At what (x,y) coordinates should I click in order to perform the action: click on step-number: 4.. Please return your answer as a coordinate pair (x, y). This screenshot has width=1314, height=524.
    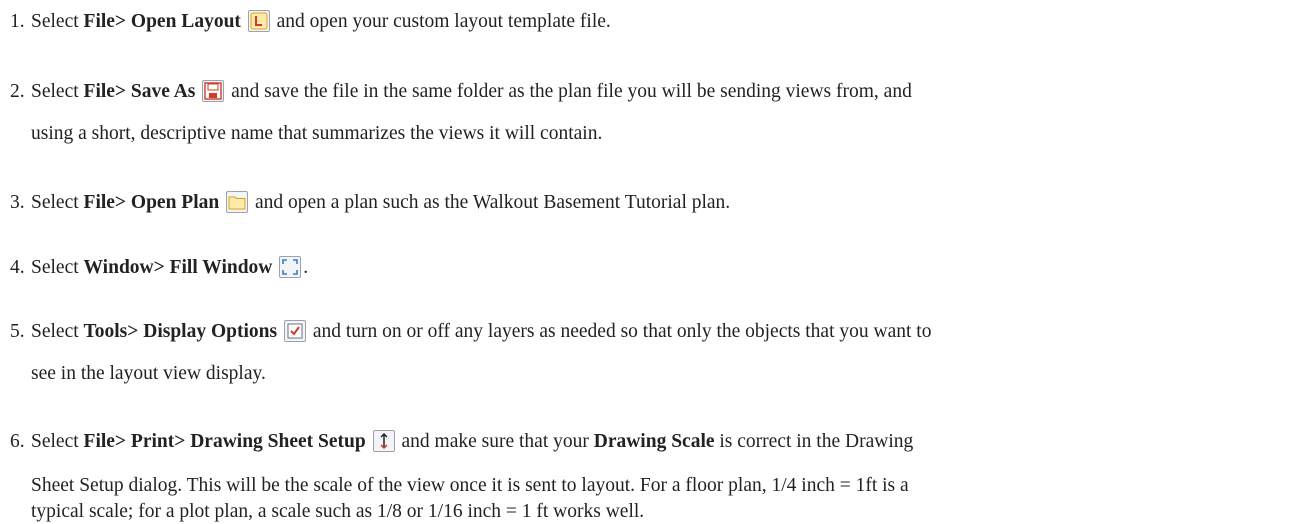
    Looking at the image, I should click on (17, 267).